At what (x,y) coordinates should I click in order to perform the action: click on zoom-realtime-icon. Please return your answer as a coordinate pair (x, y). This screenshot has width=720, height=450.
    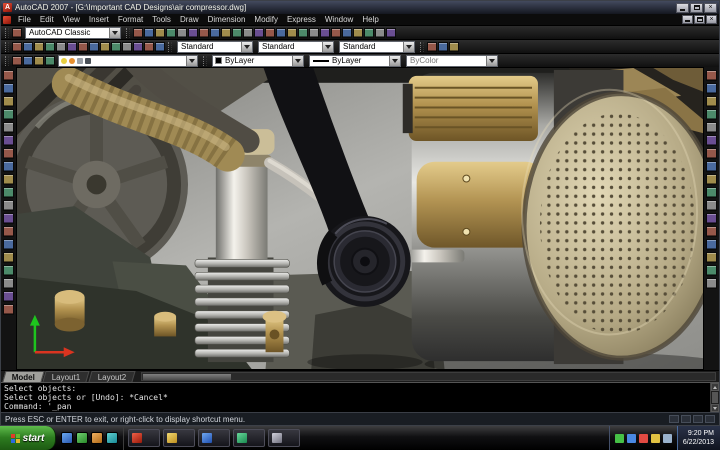
    Looking at the image, I should click on (292, 32).